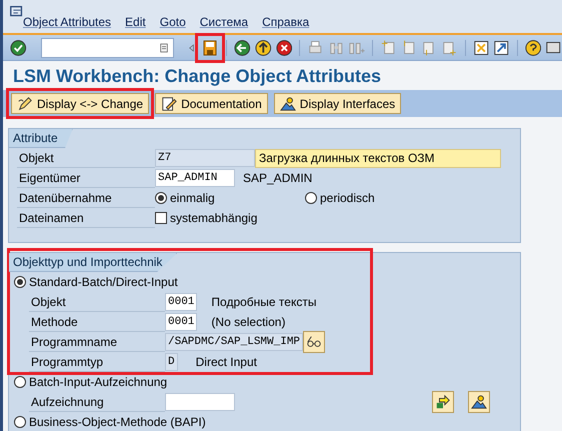 This screenshot has width=562, height=431. What do you see at coordinates (347, 198) in the screenshot?
I see `radio-label: periodisch` at bounding box center [347, 198].